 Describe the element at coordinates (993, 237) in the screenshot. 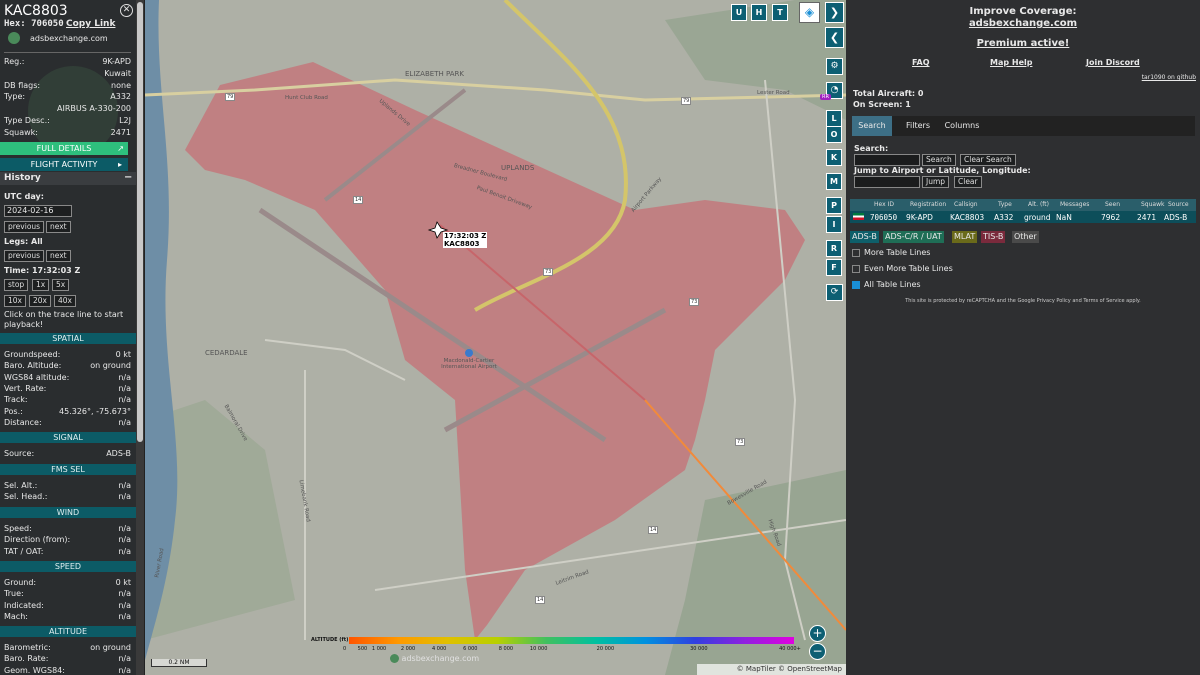

I see `source-tis-b: TIS-B` at that location.